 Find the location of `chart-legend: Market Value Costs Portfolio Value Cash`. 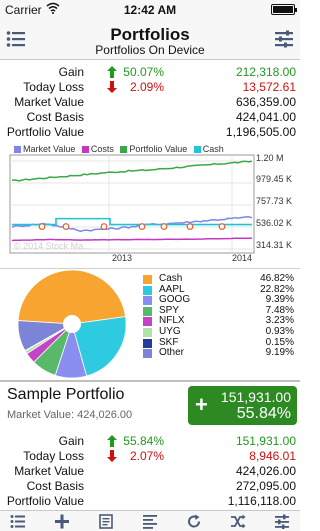

chart-legend: Market Value Costs Portfolio Value Cash is located at coordinates (121, 149).